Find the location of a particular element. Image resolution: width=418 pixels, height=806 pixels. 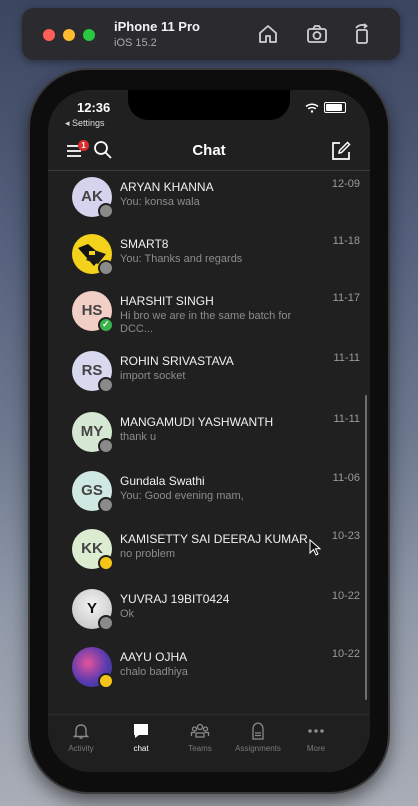

bell-icon is located at coordinates (81, 731).